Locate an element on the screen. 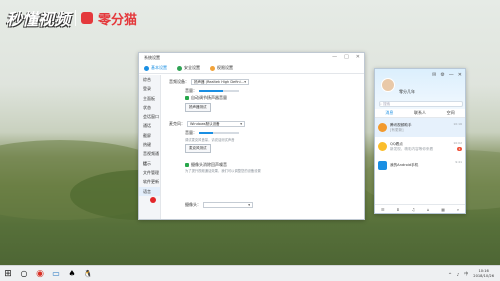  chat-tabs: 消息 联系人 空间 is located at coordinates (420, 113).